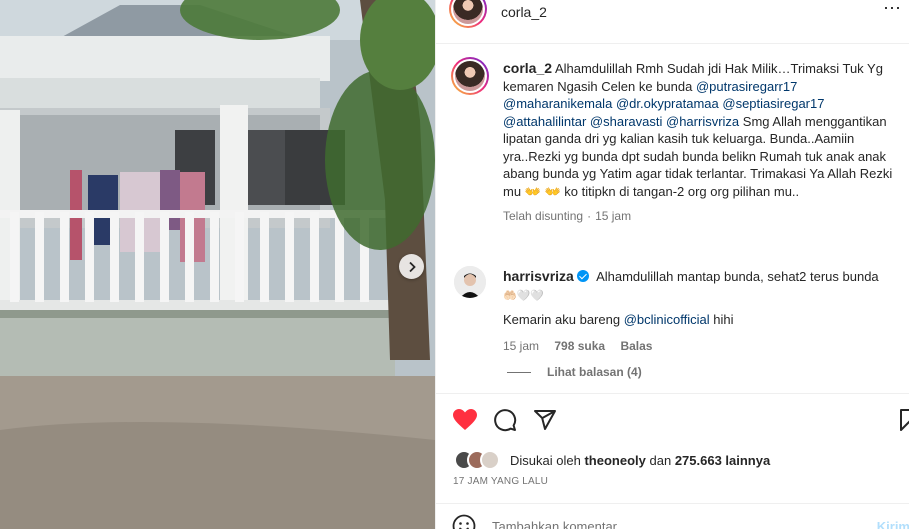  What do you see at coordinates (545, 460) in the screenshot?
I see `likes-prefix: Disukai oleh` at bounding box center [545, 460].